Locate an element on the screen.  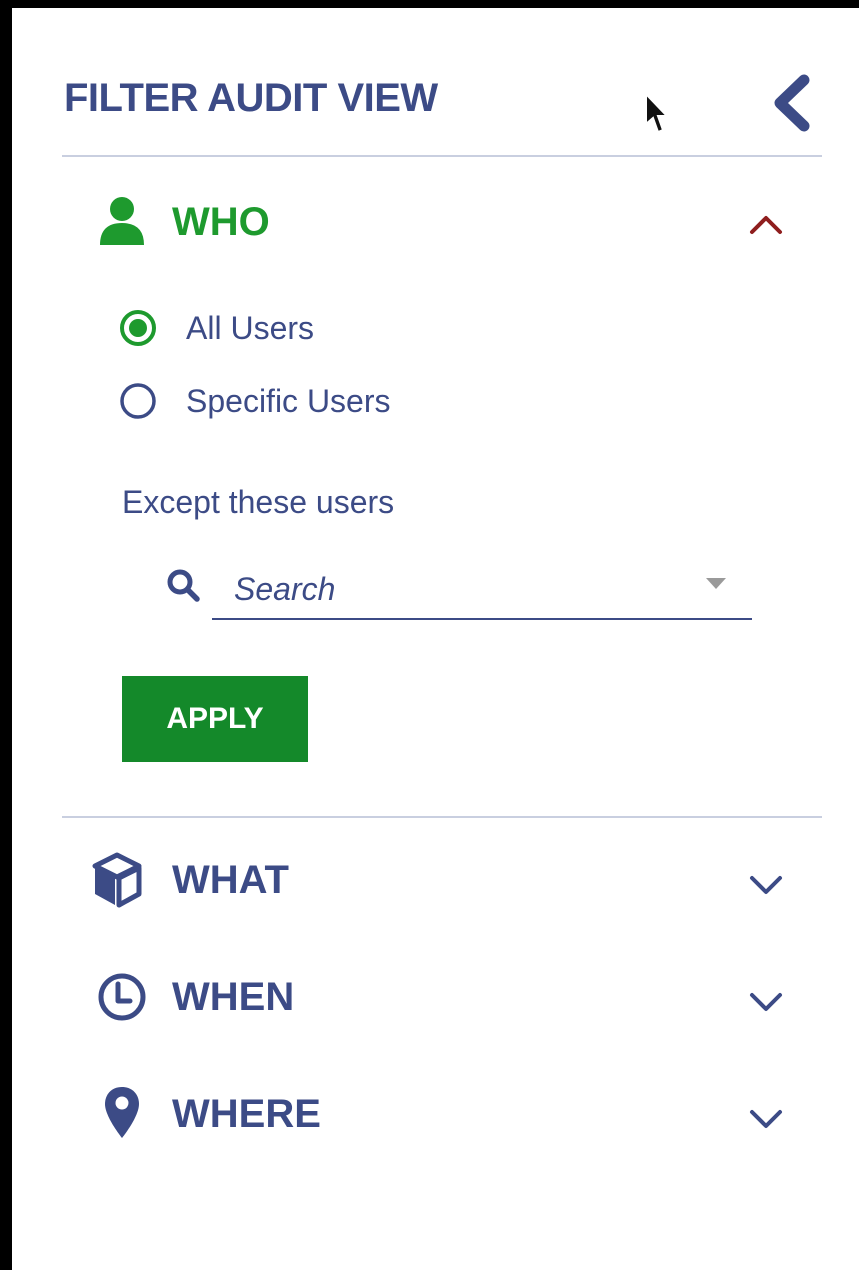
section-where-title: WHERE is located at coordinates (246, 1114).